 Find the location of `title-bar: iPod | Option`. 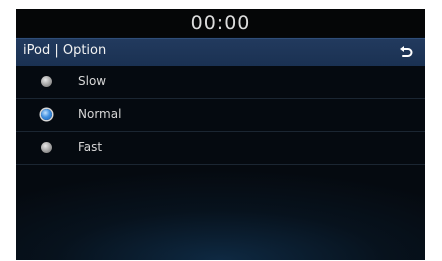

title-bar: iPod | Option is located at coordinates (220, 52).